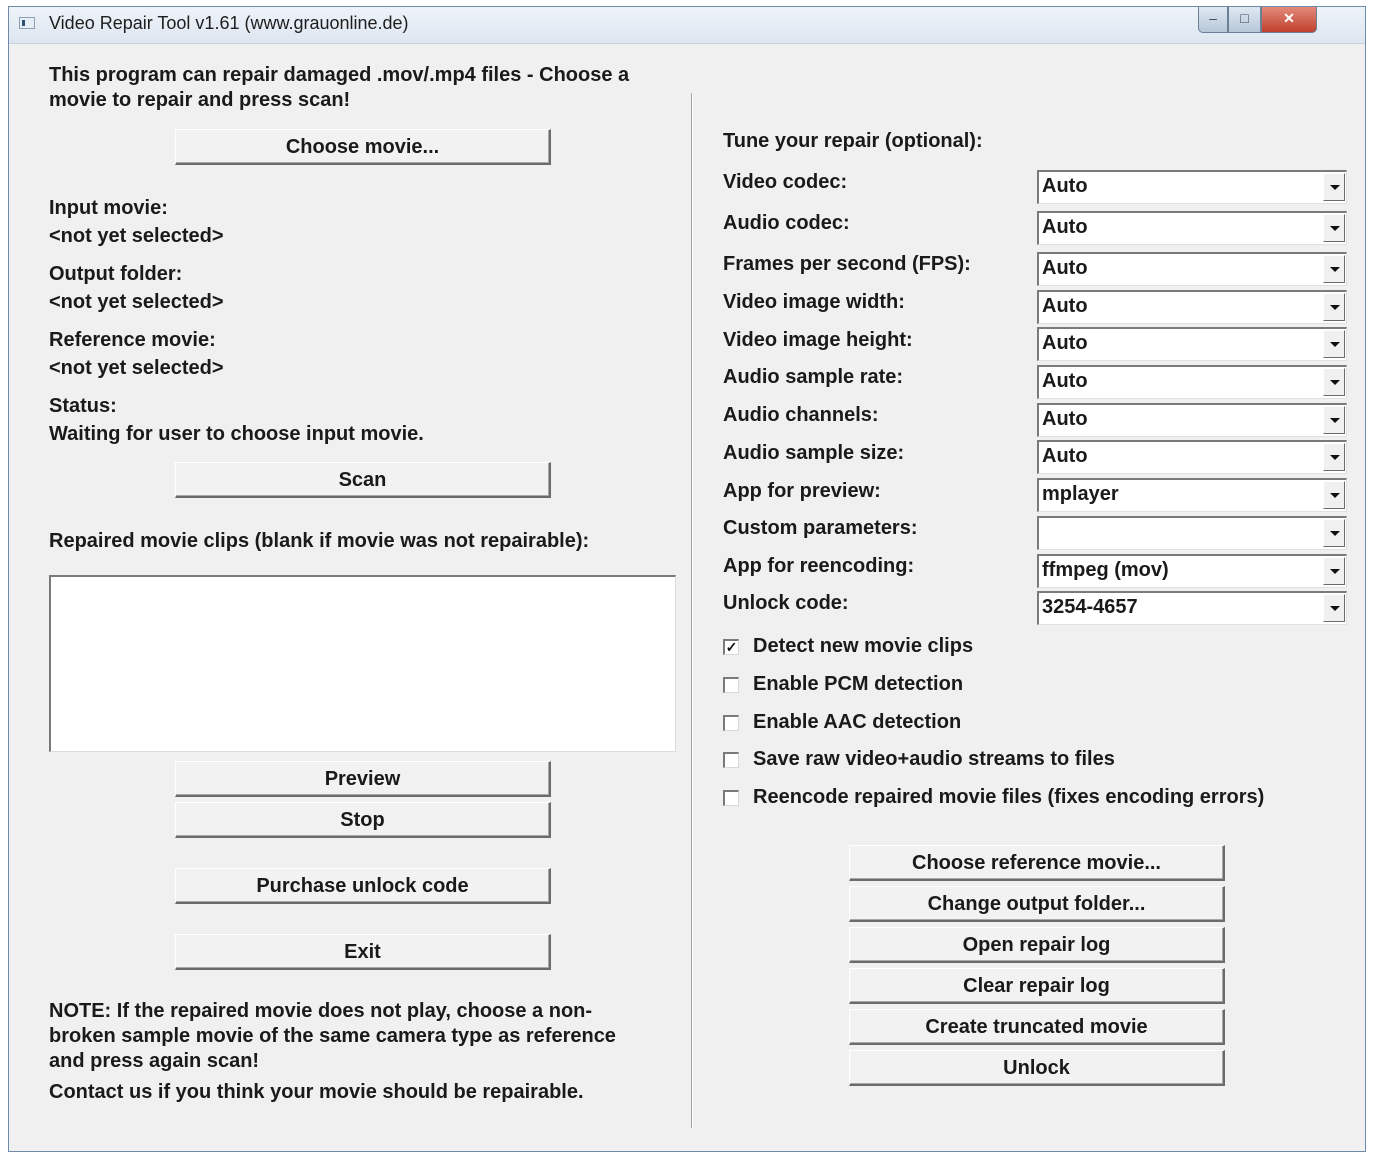 The height and width of the screenshot is (1157, 1373). Describe the element at coordinates (1213, 20) in the screenshot. I see `minimize-button: –` at that location.